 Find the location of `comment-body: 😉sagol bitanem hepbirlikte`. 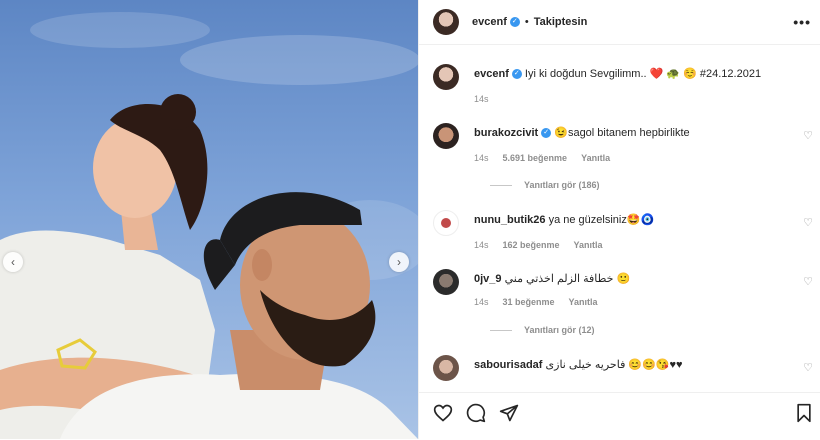

comment-body: 😉sagol bitanem hepbirlikte is located at coordinates (622, 133).